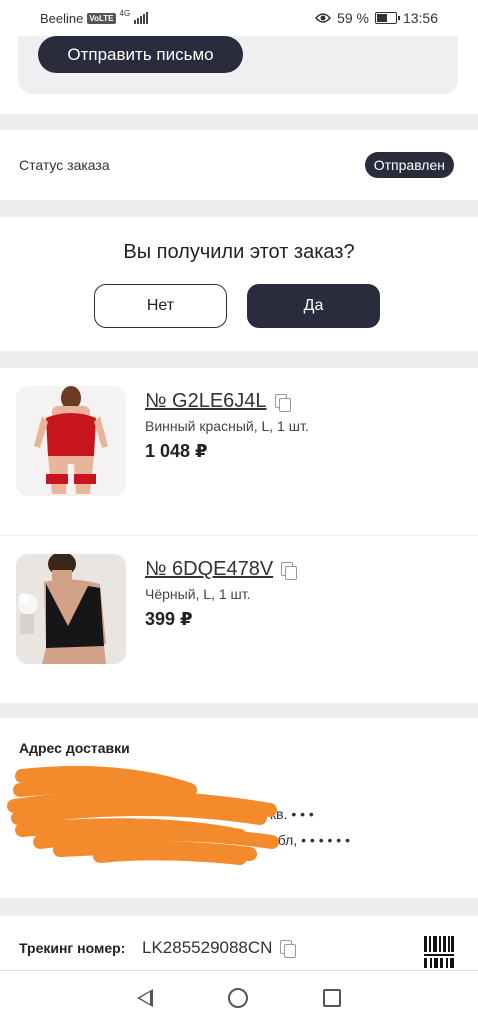 This screenshot has height=1024, width=478. What do you see at coordinates (141, 18) in the screenshot?
I see `signal-icon` at bounding box center [141, 18].